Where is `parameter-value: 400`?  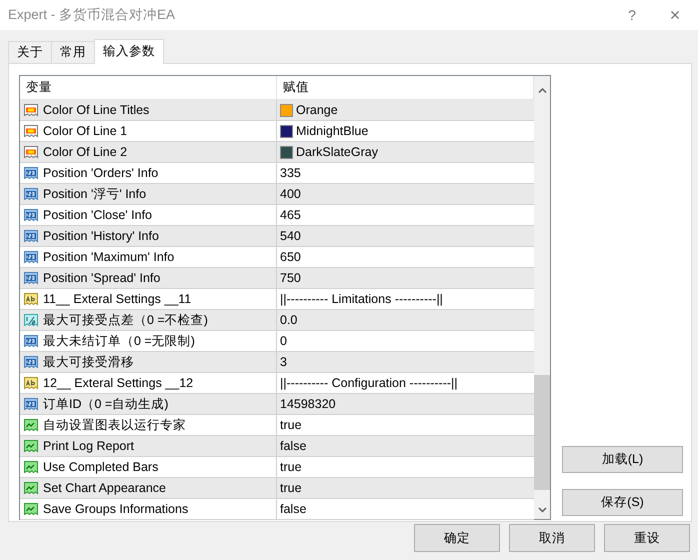 parameter-value: 400 is located at coordinates (290, 194).